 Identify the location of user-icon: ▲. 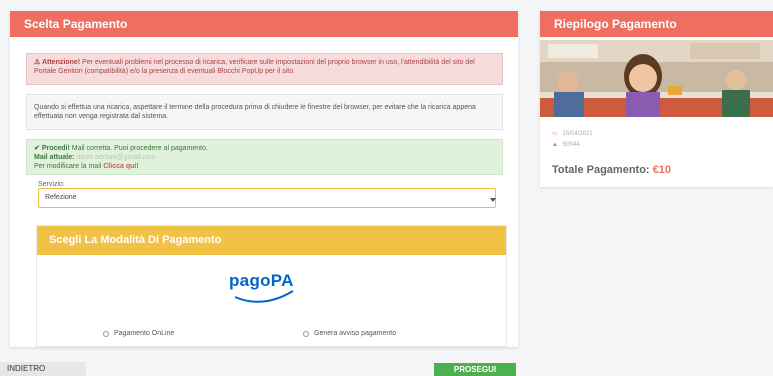
(555, 145).